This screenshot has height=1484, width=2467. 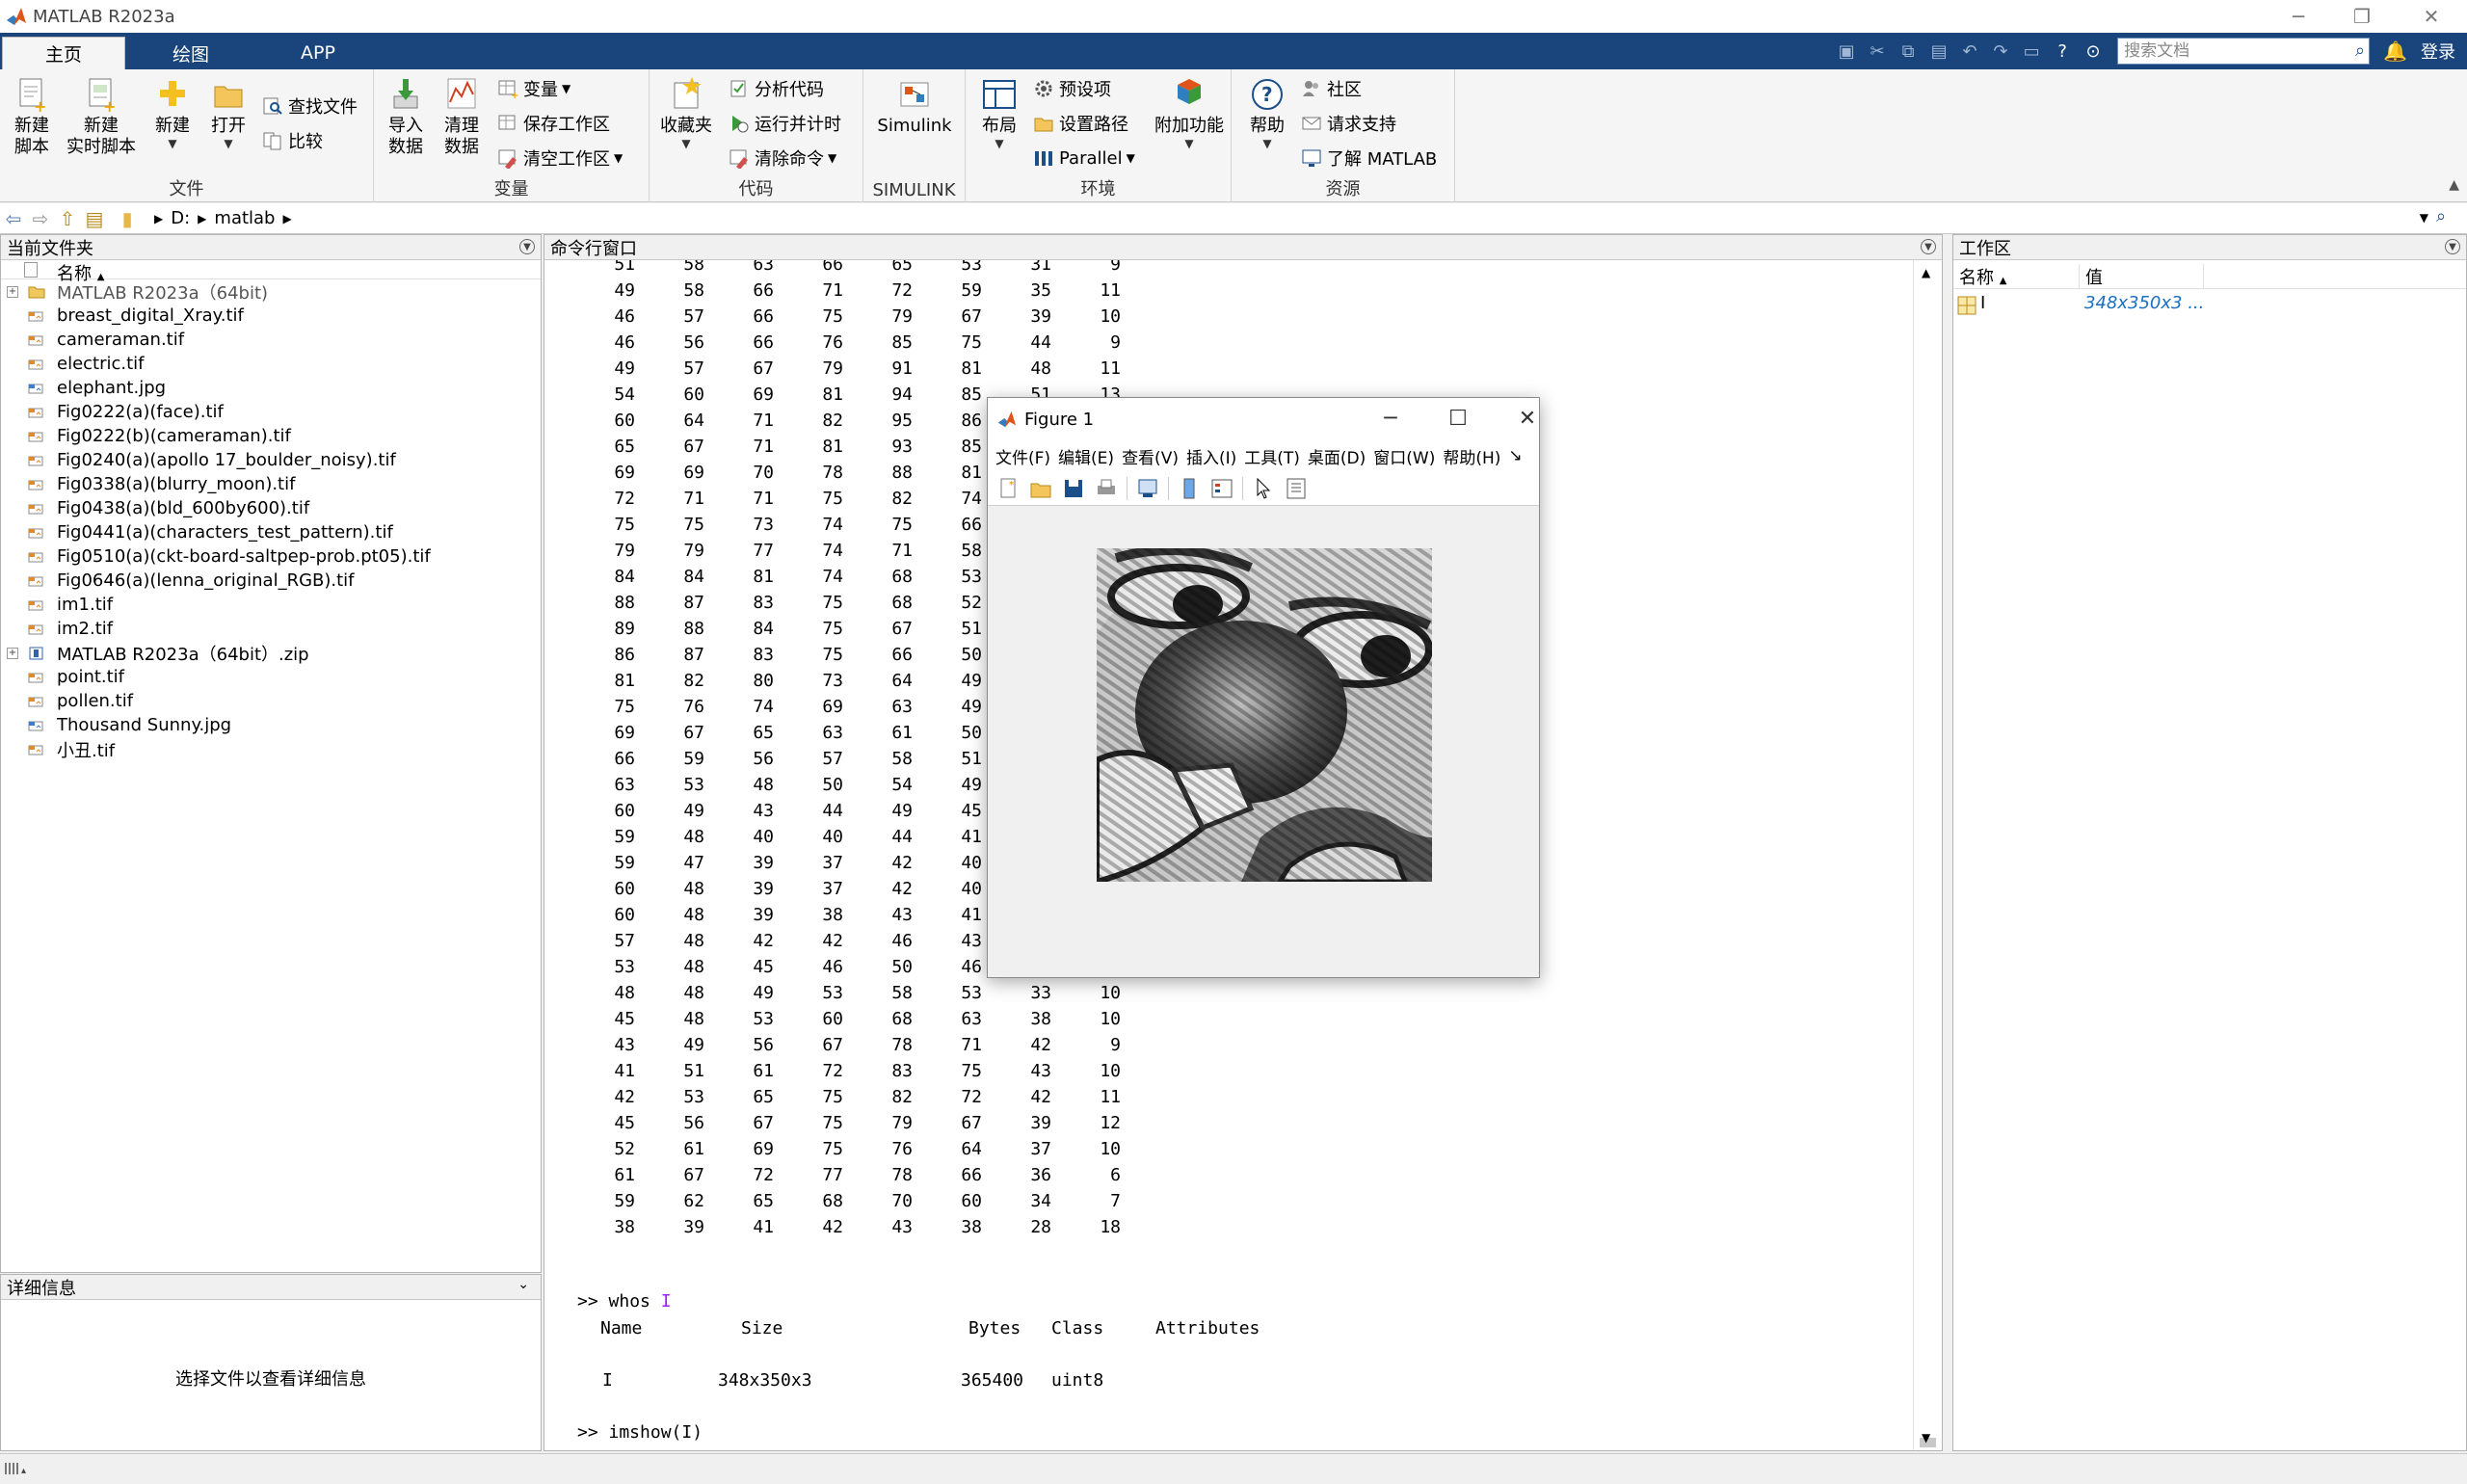 I want to click on figure-title-bar: Figure 1 ─ ☐ ✕, so click(x=1263, y=419).